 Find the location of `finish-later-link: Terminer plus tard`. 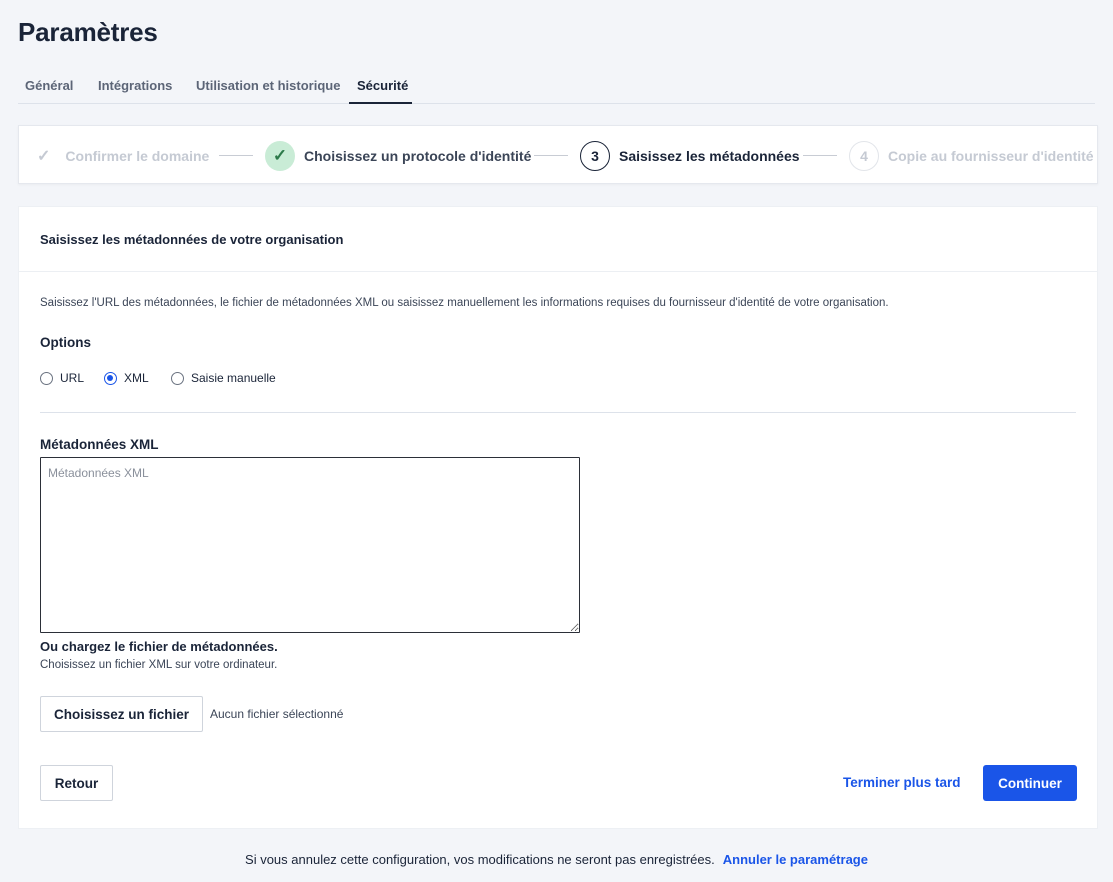

finish-later-link: Terminer plus tard is located at coordinates (902, 782).